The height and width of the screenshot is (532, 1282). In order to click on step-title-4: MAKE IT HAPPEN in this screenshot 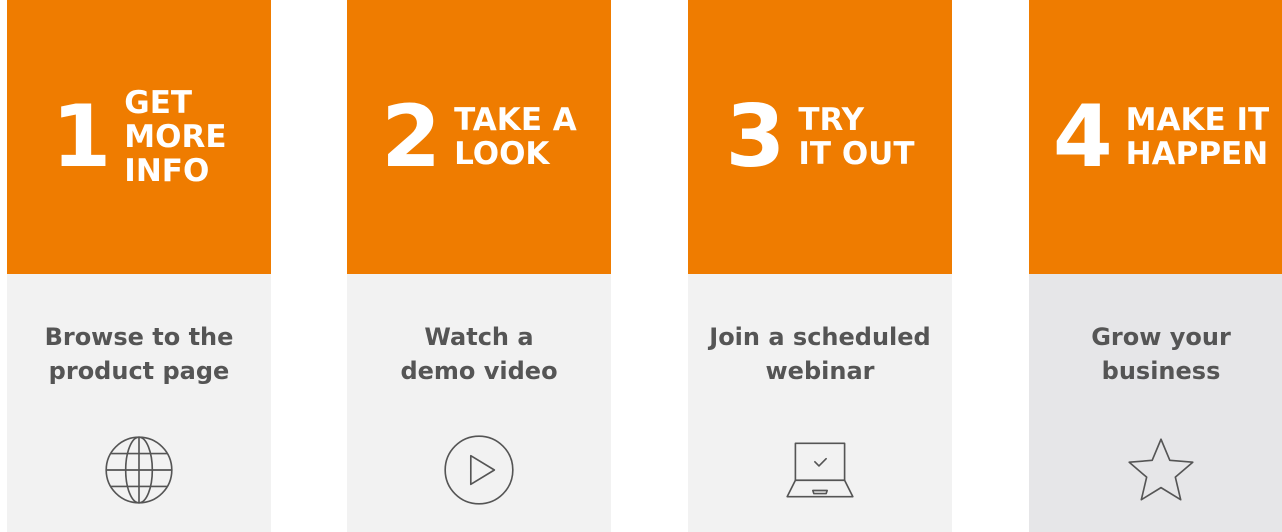, I will do `click(1197, 137)`.